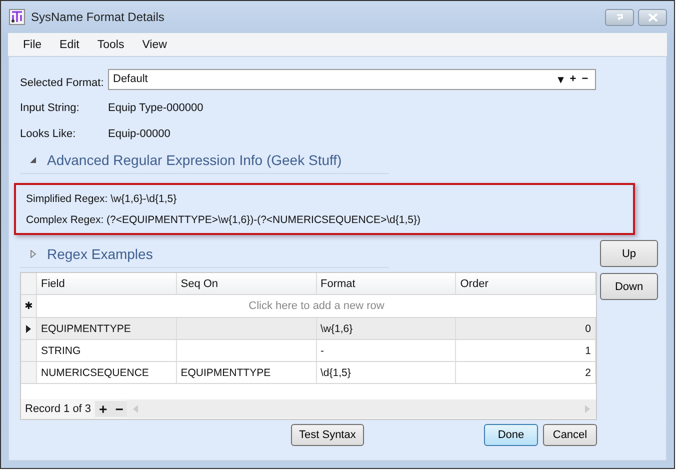  I want to click on column-header: Seq On, so click(246, 283).